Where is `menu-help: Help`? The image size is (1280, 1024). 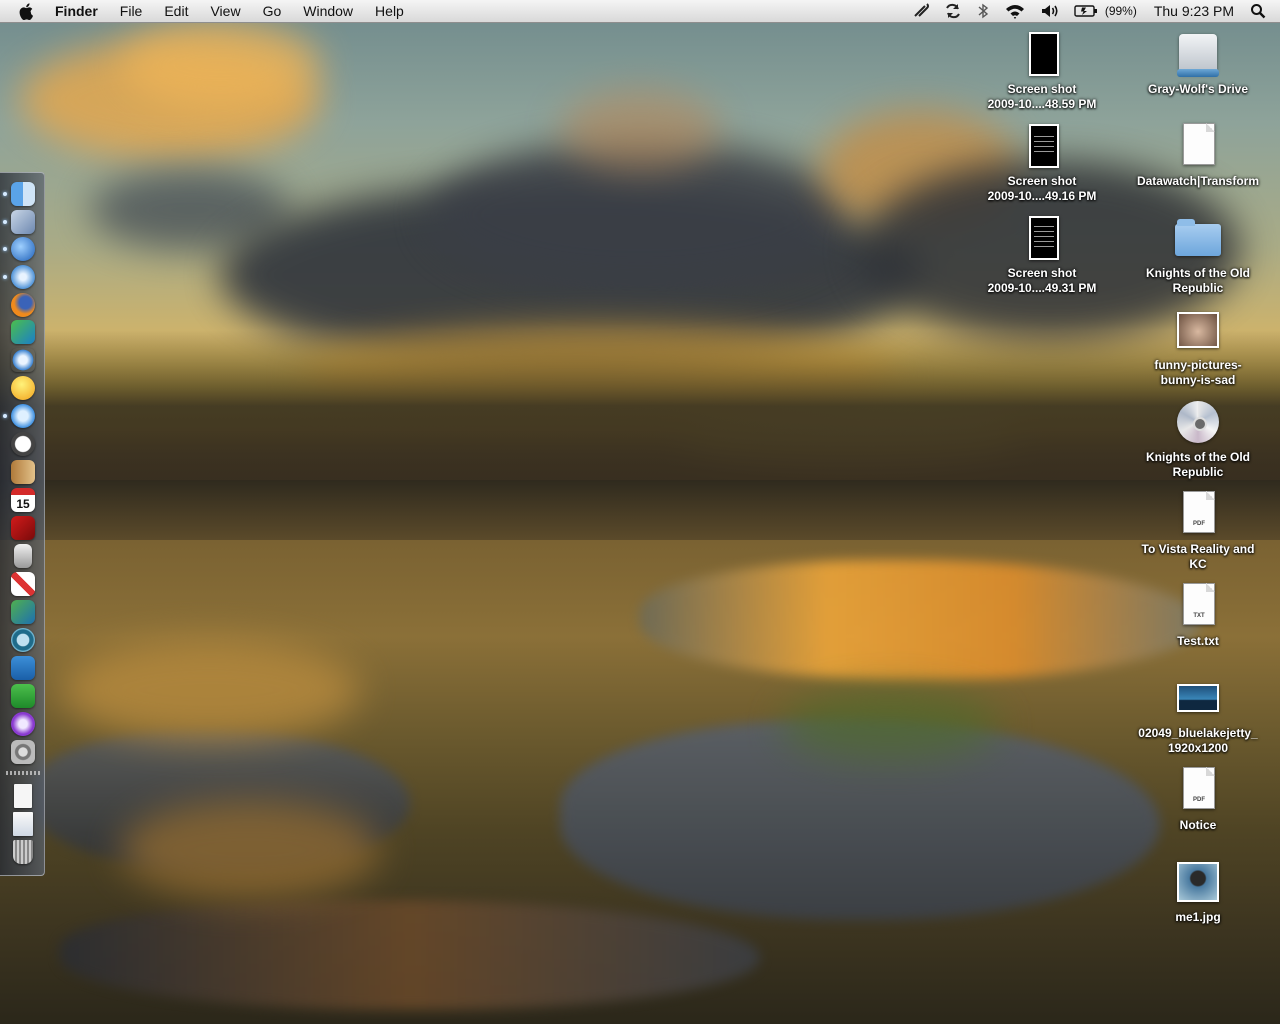 menu-help: Help is located at coordinates (389, 11).